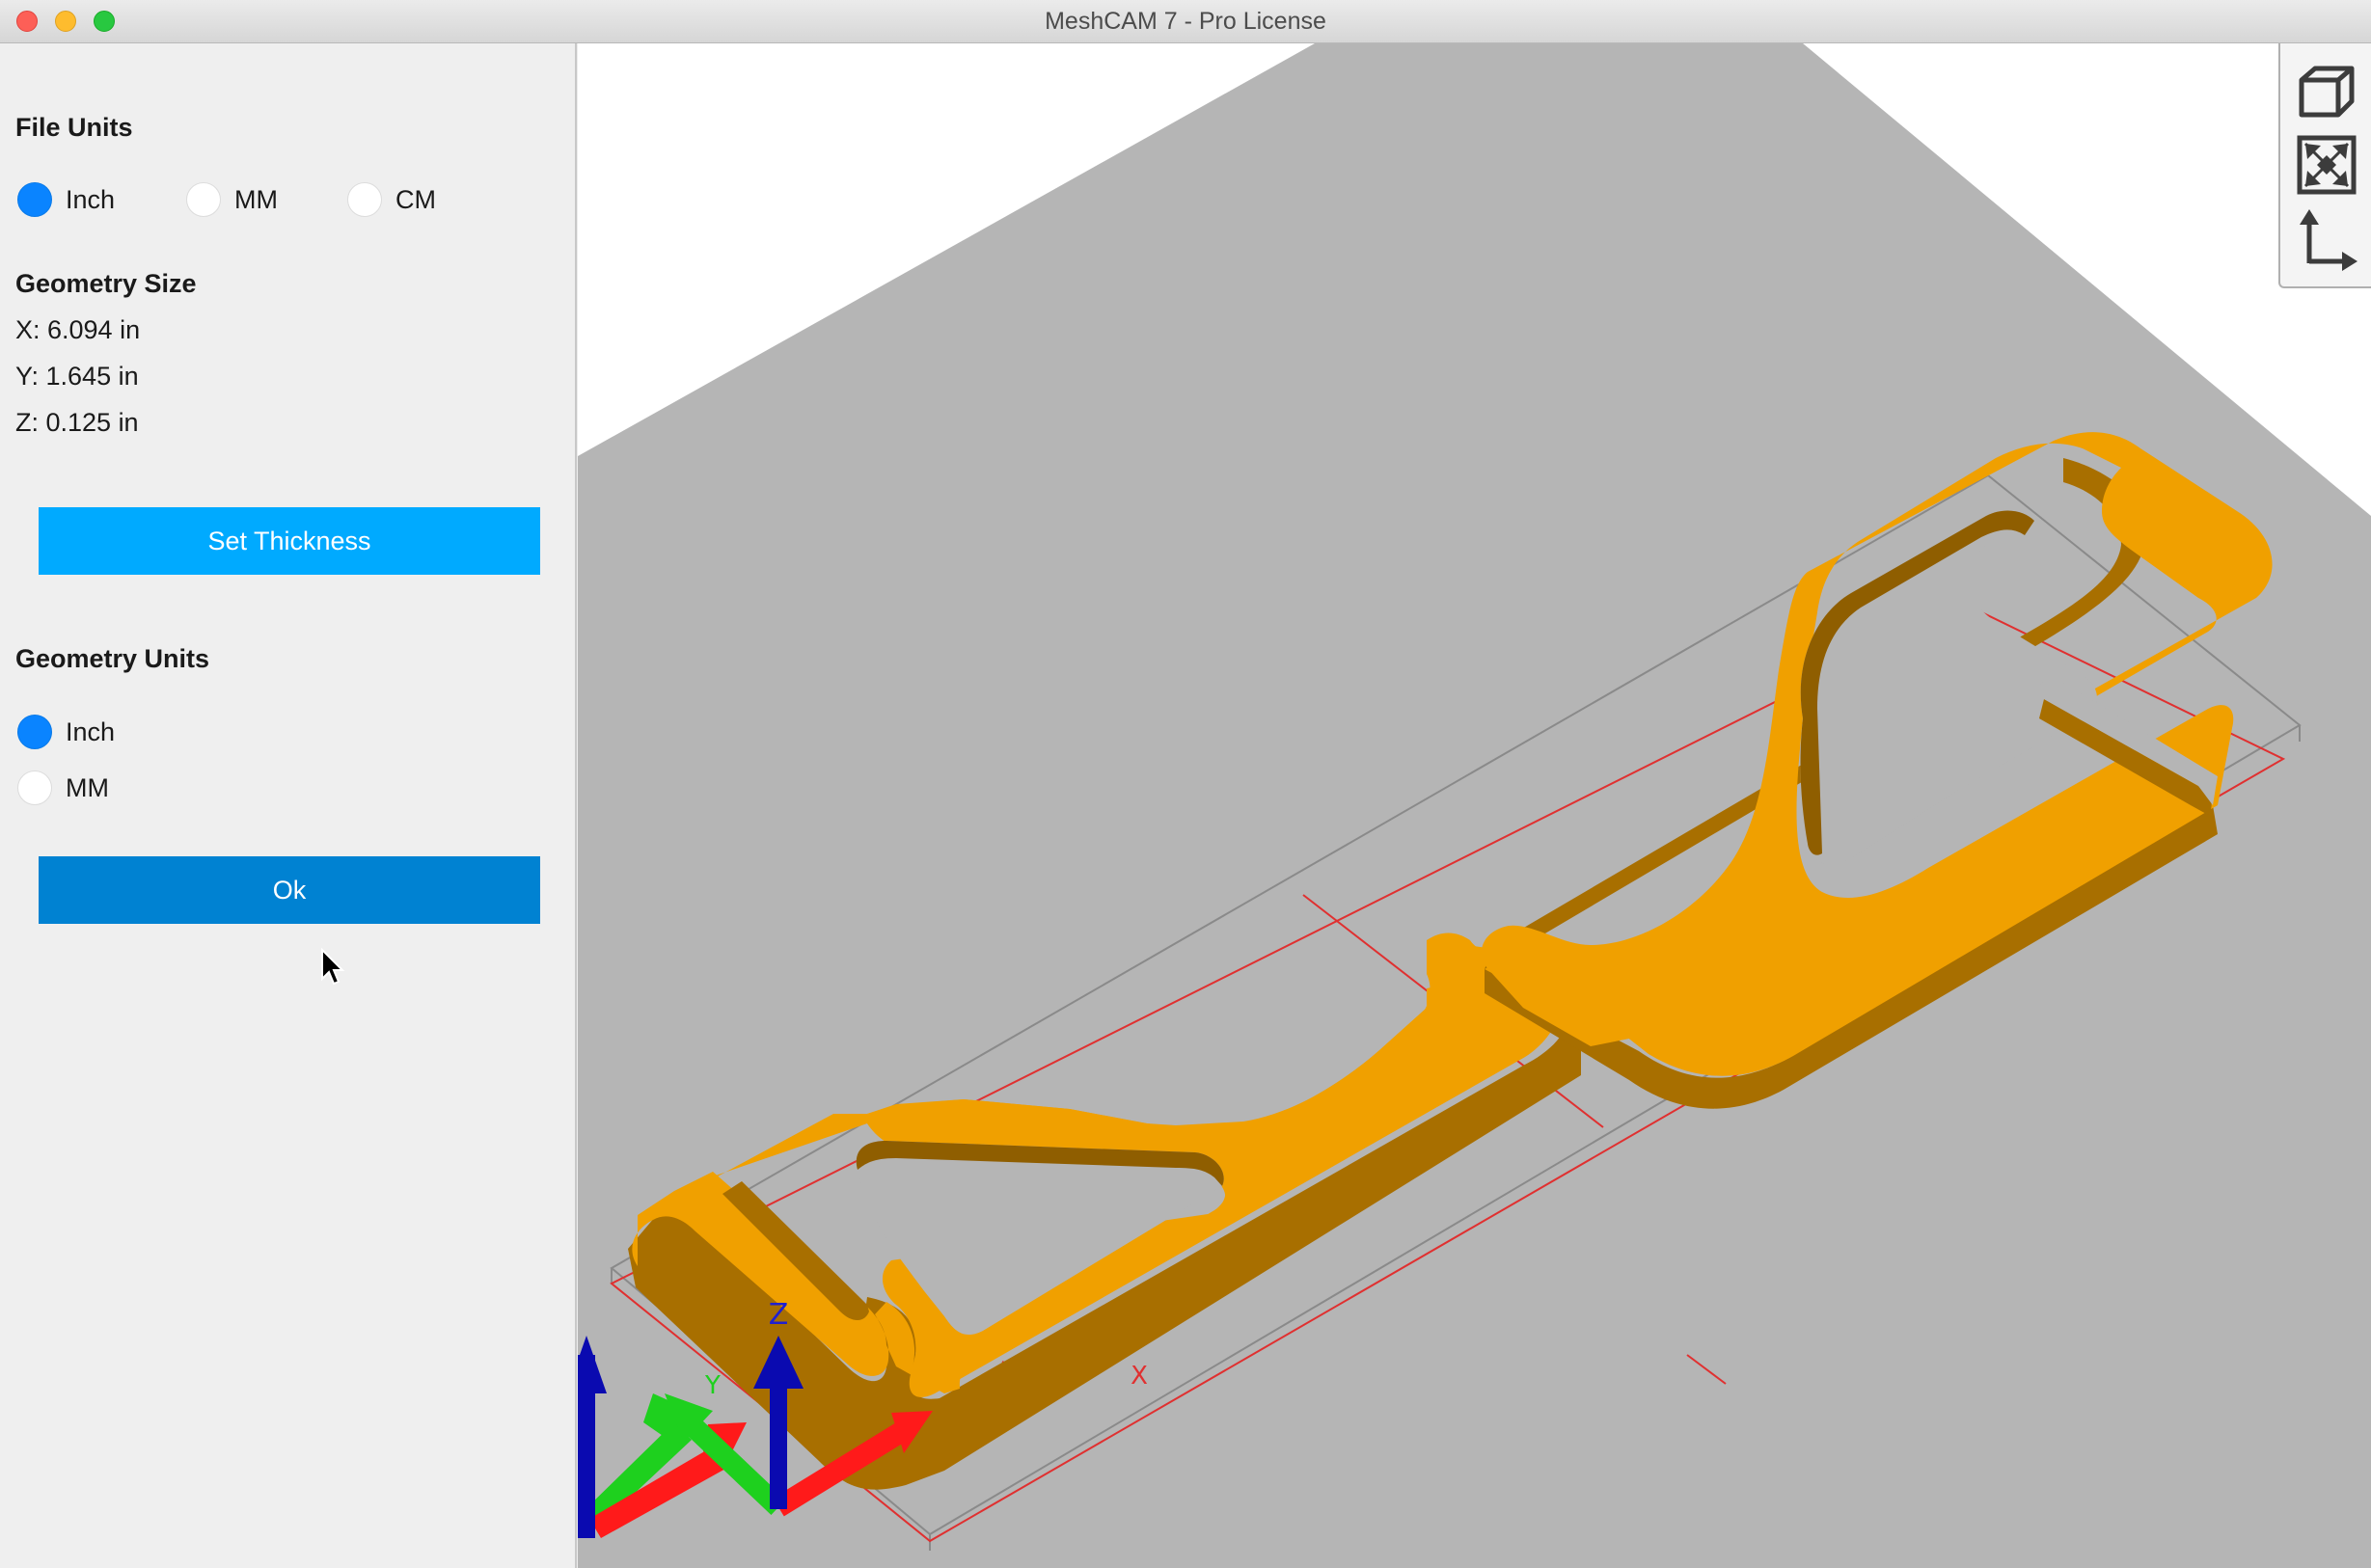 This screenshot has width=2371, height=1568. What do you see at coordinates (416, 199) in the screenshot?
I see `radio-label: CM` at bounding box center [416, 199].